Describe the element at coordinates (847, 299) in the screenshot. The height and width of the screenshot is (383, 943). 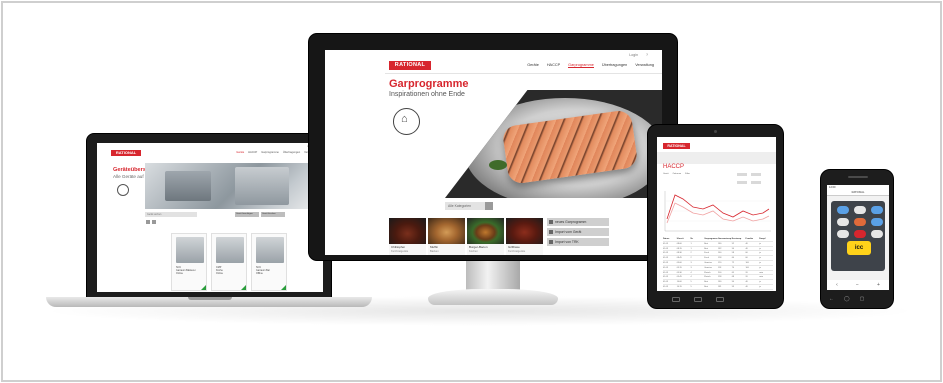
I see `home-key-icon: ◯` at that location.